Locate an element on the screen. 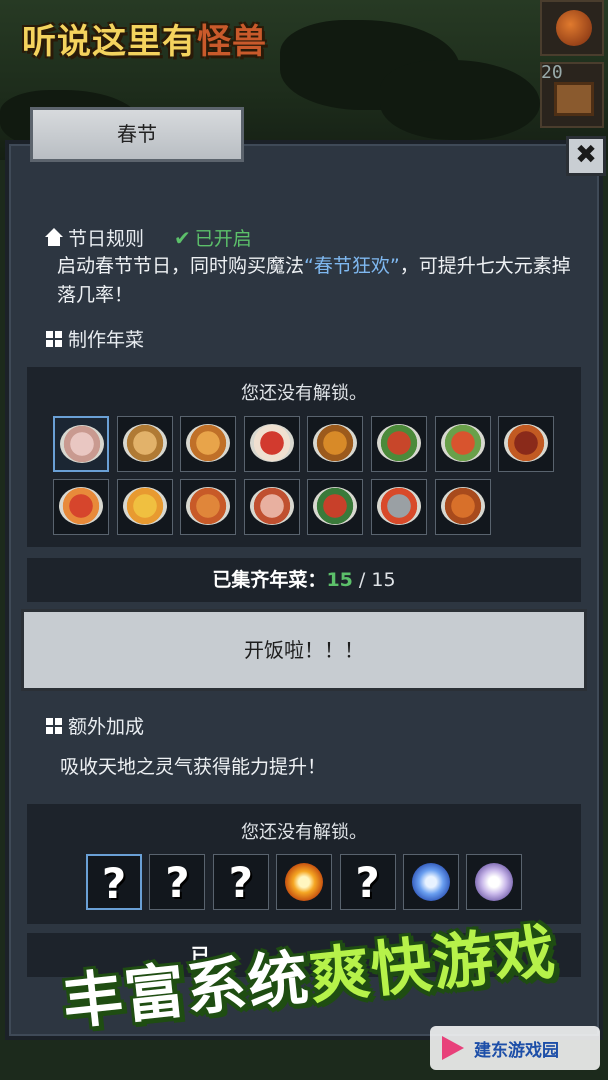  game-logo: 听说这里有怪兽 is located at coordinates (144, 42).